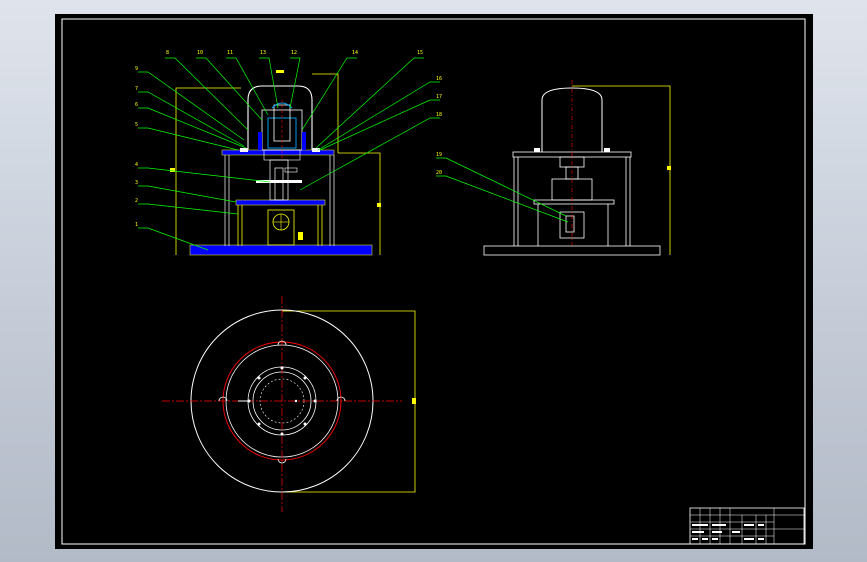 The image size is (867, 562). Describe the element at coordinates (294, 53) in the screenshot. I see `balloon-label: 12` at that location.